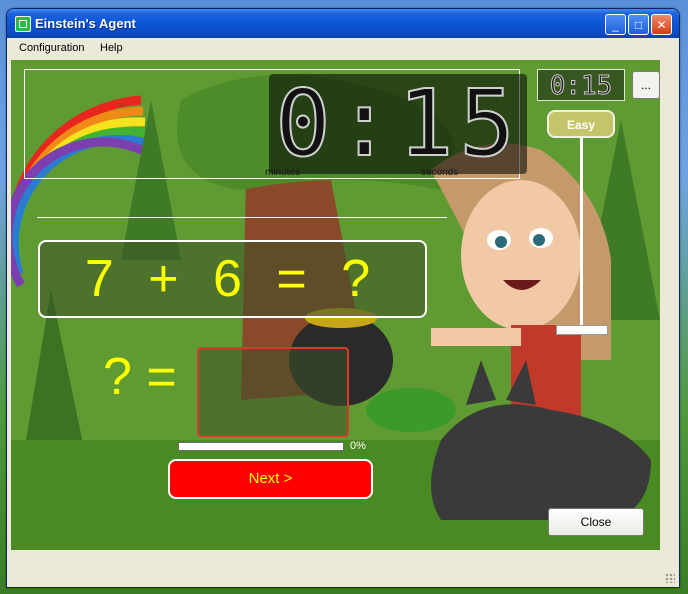  I want to click on question-panel: 7 + 6 = ?, so click(232, 279).